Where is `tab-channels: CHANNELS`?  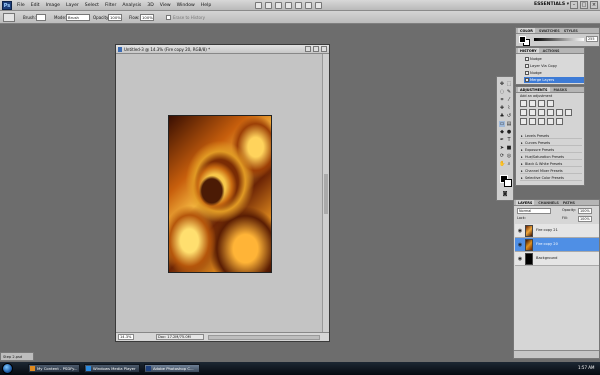
tab-channels: CHANNELS is located at coordinates (548, 202).